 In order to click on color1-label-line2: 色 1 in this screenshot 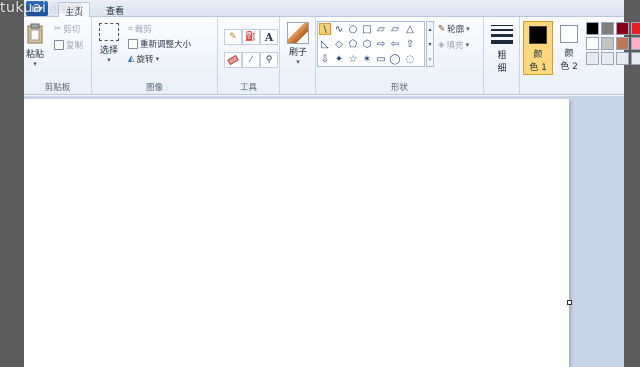, I will do `click(538, 68)`.